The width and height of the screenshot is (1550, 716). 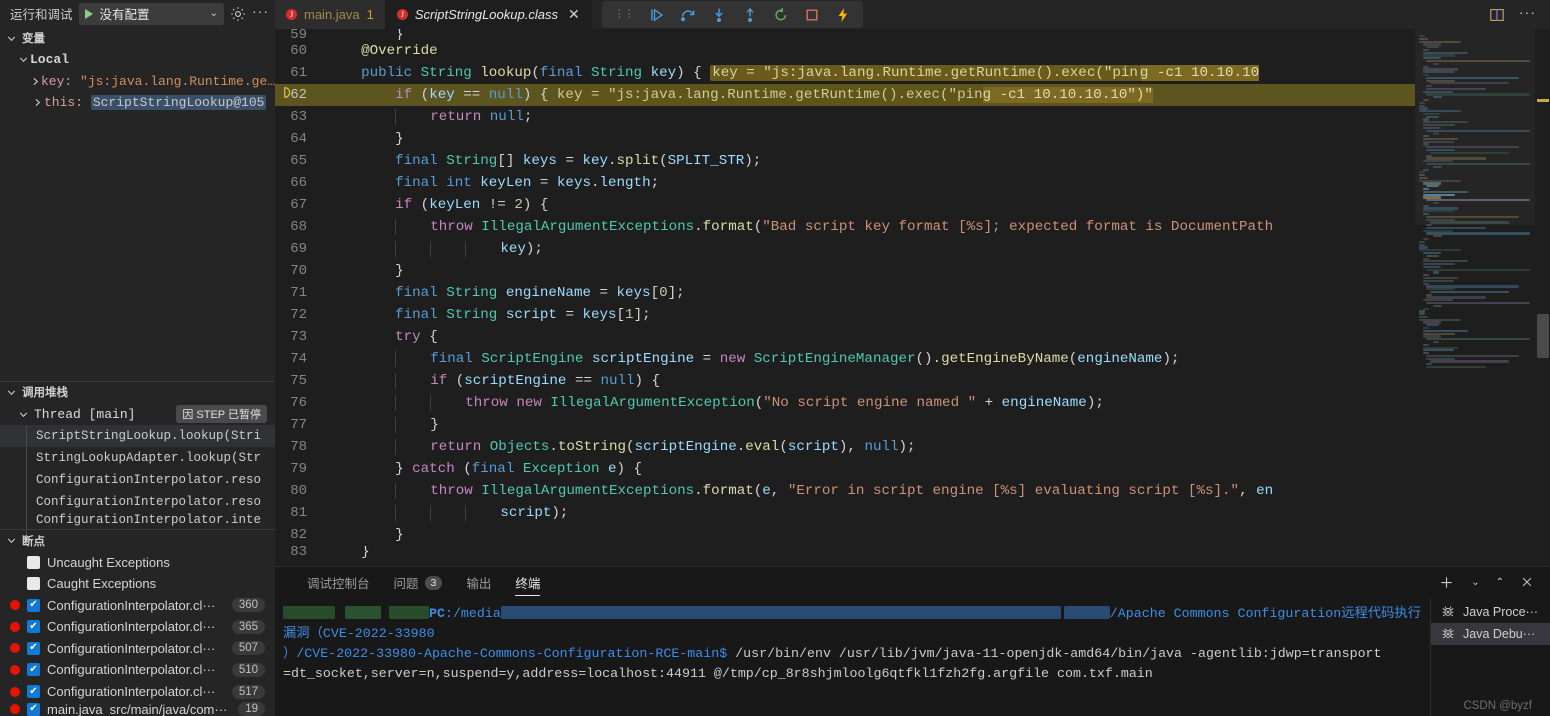 What do you see at coordinates (330, 14) in the screenshot?
I see `tab-main-java: J main.java 1` at bounding box center [330, 14].